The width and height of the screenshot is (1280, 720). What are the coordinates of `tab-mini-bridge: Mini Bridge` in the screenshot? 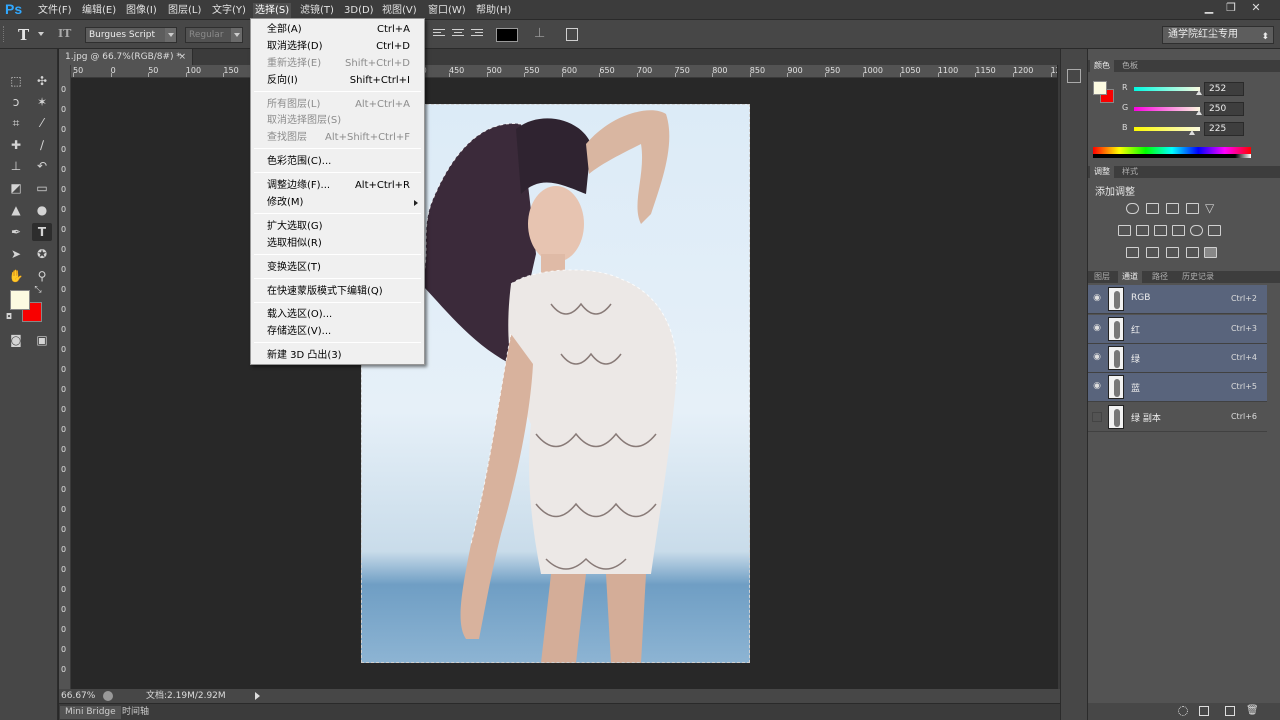 It's located at (90, 712).